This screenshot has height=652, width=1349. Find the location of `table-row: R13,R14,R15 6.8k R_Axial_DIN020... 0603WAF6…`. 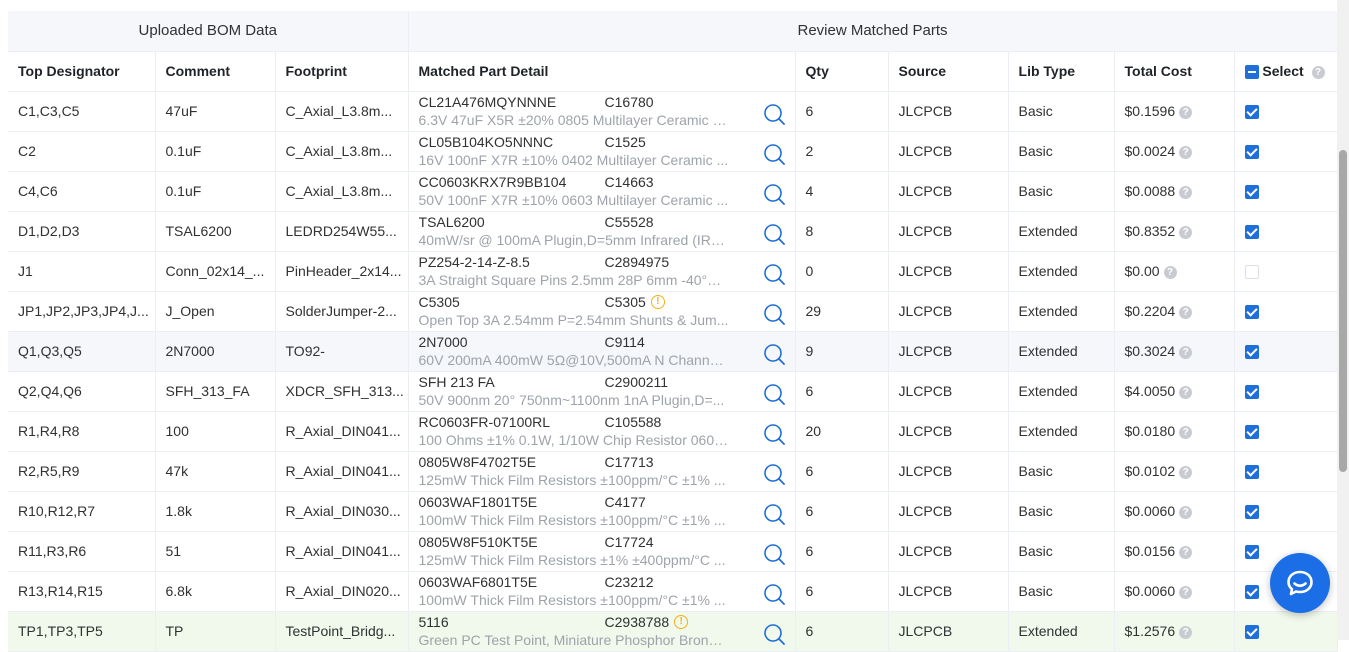

table-row: R13,R14,R15 6.8k R_Axial_DIN020... 0603WAF6… is located at coordinates (673, 591).